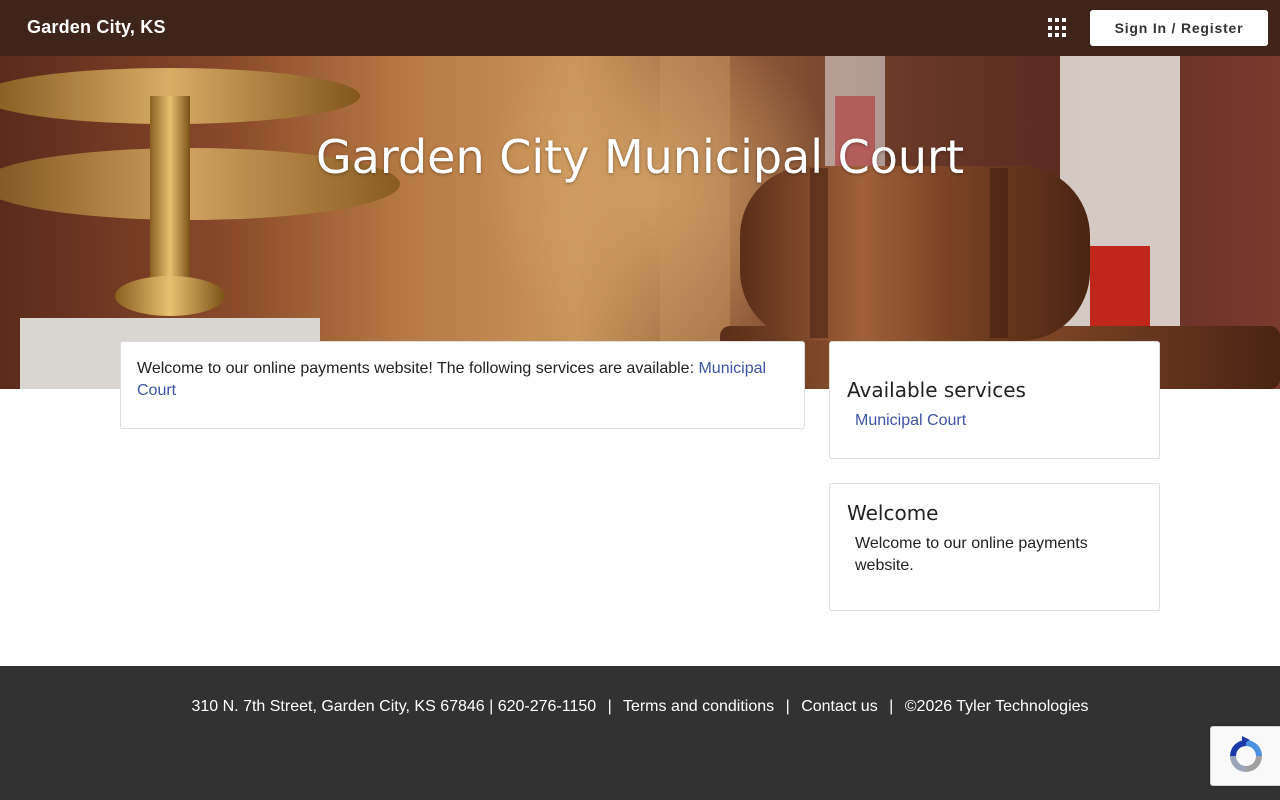  I want to click on footer-copyright: ©2026 Tyler Technologies, so click(996, 706).